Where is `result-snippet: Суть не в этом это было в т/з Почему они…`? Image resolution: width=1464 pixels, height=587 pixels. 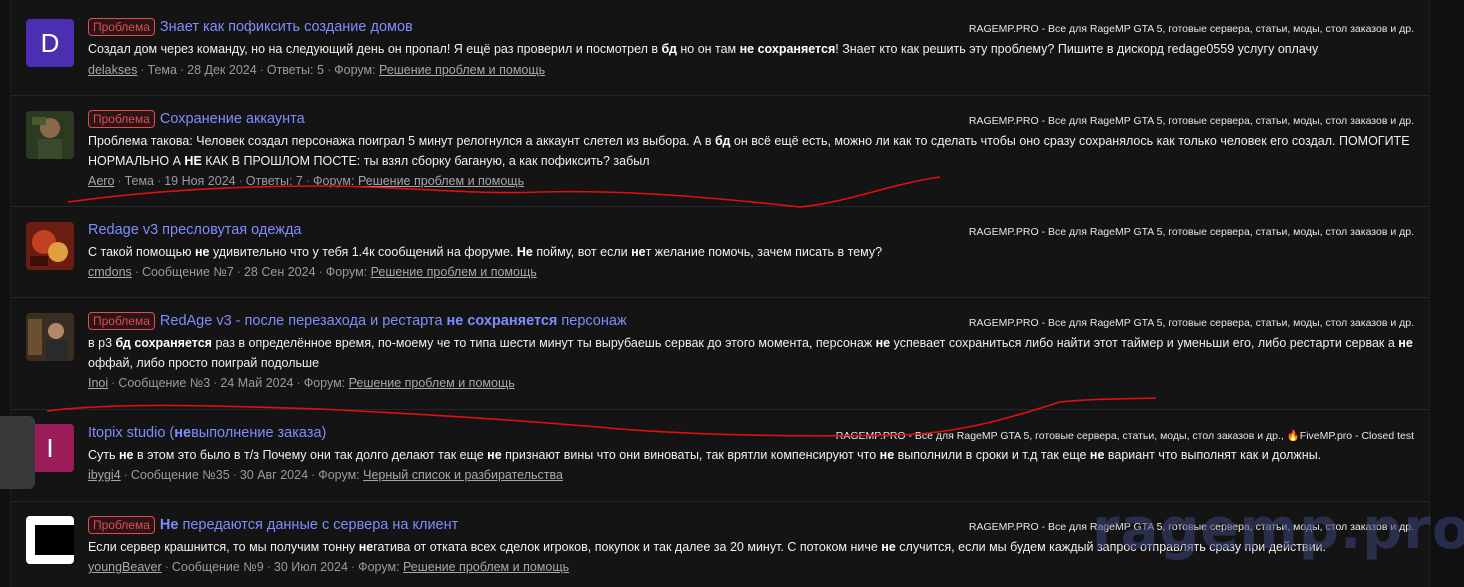 result-snippet: Суть не в этом это было в т/з Почему они… is located at coordinates (753, 455).